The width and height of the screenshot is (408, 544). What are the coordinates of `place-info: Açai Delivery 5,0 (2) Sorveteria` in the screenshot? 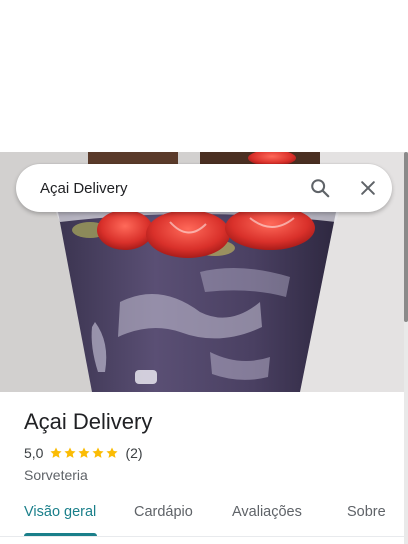 It's located at (209, 446).